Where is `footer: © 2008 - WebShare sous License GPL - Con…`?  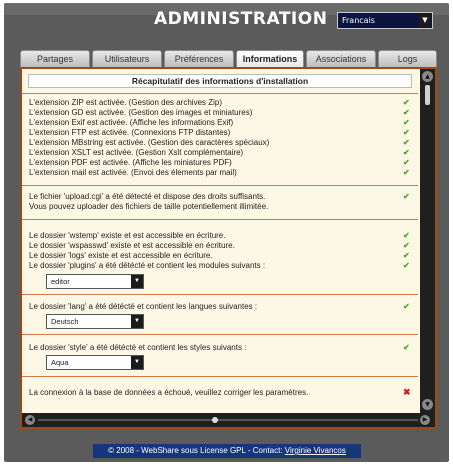
footer: © 2008 - WebShare sous License GPL - Con… is located at coordinates (227, 451).